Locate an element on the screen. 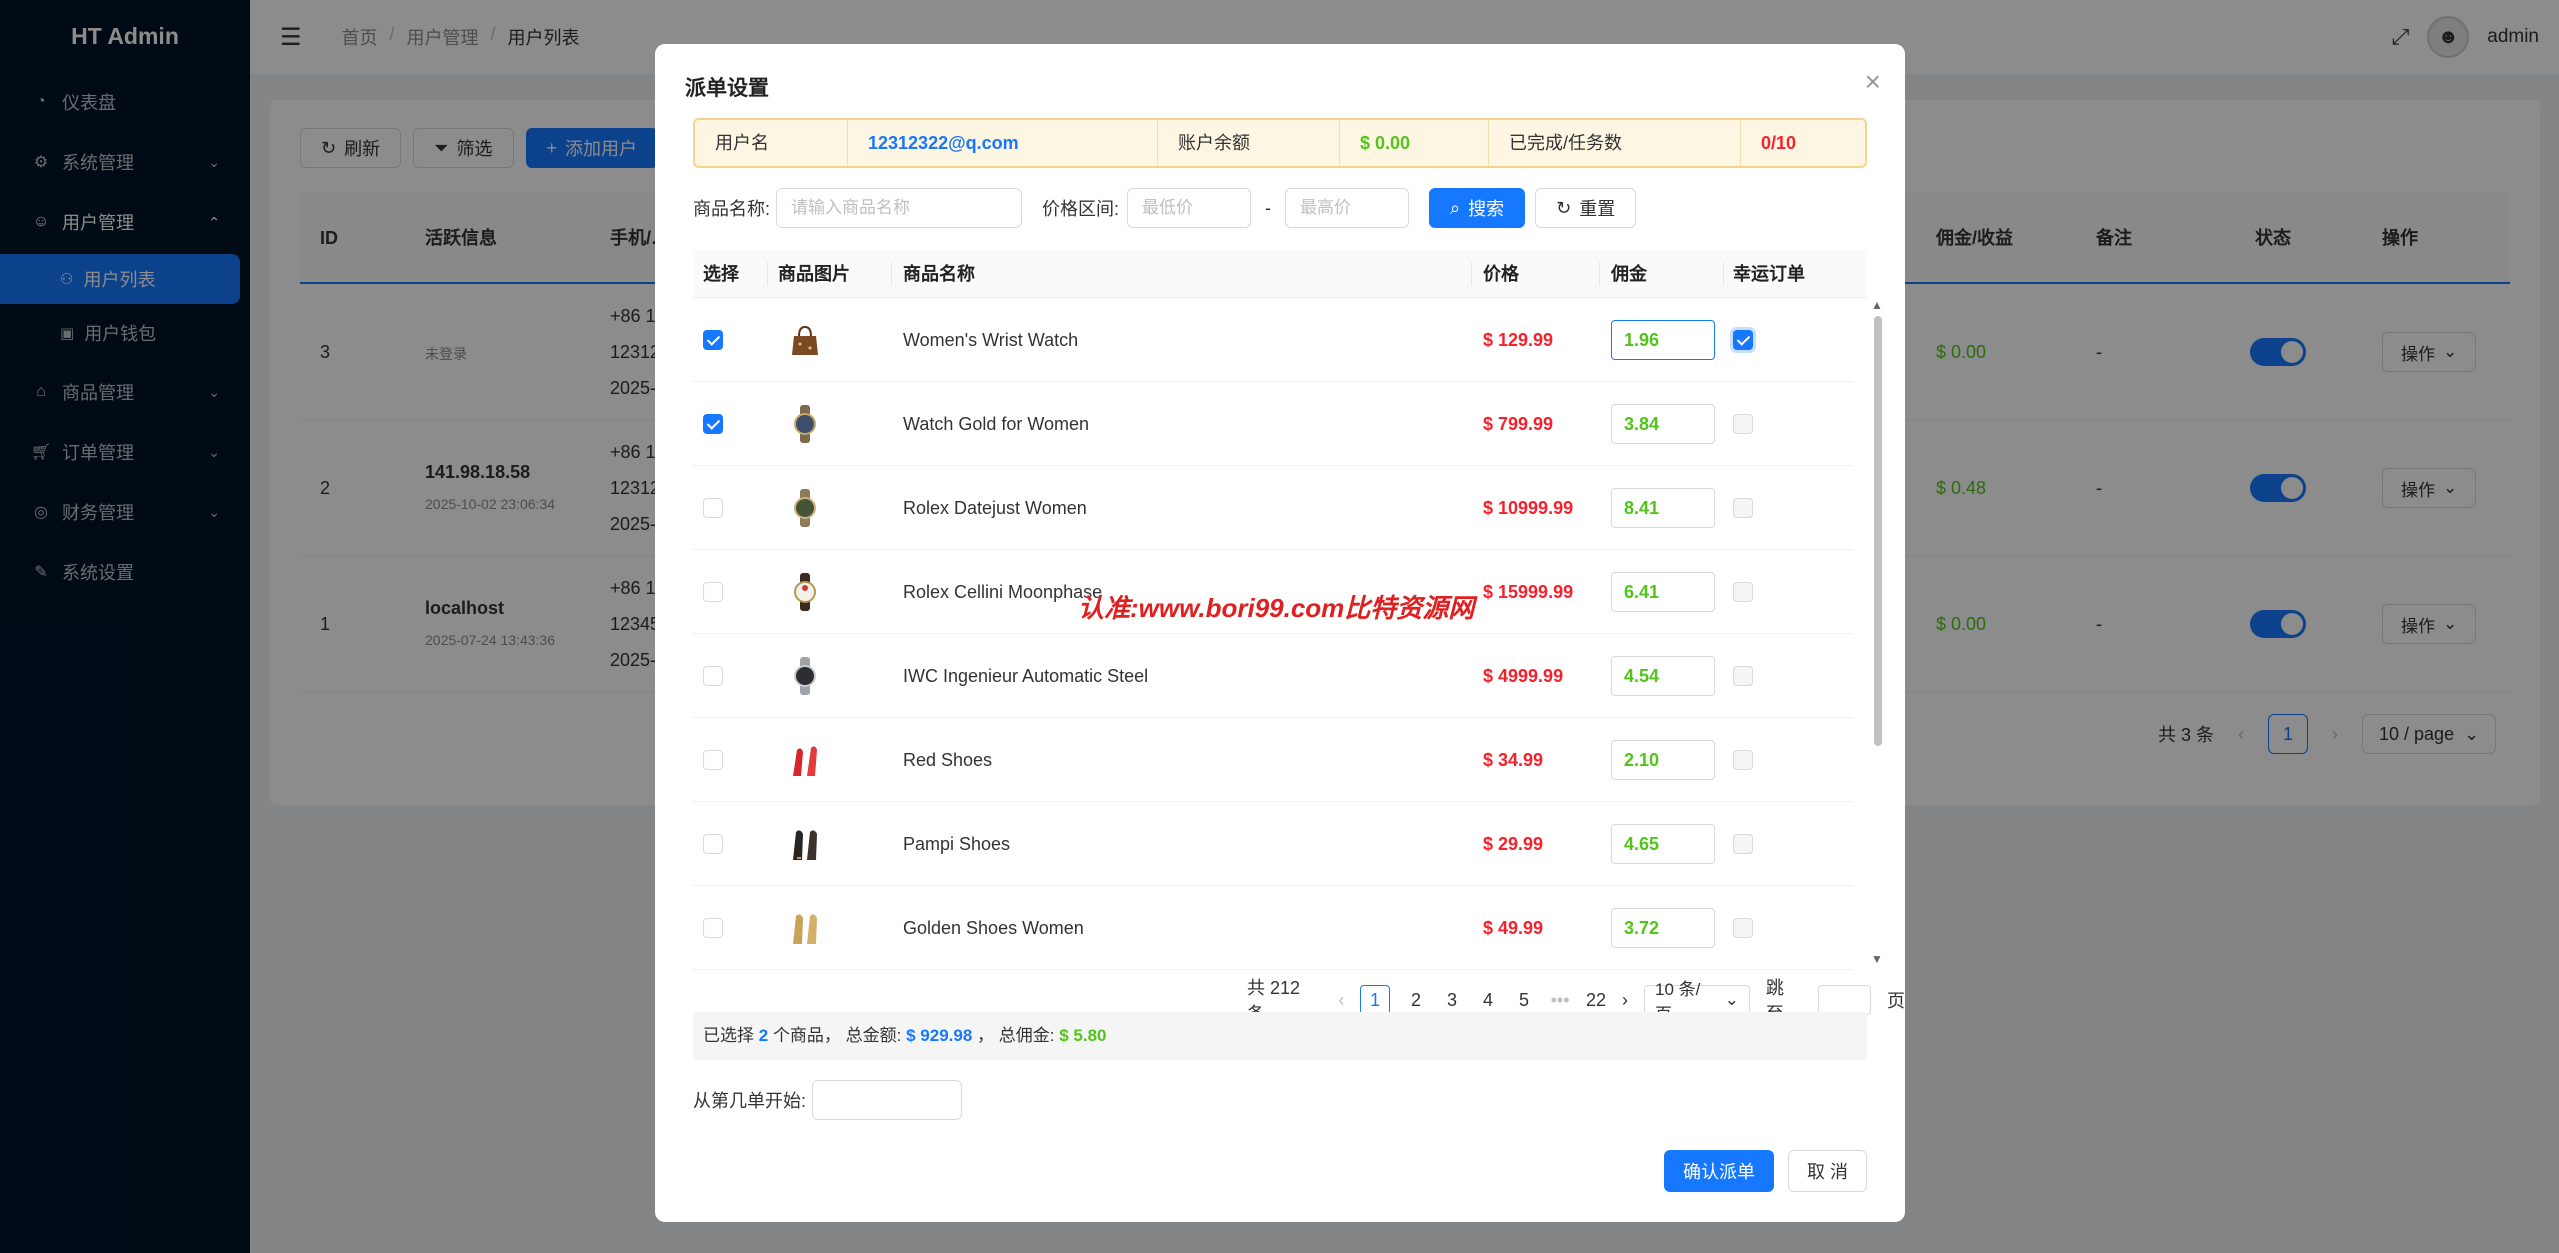  column-header: 佣金 is located at coordinates (1629, 274).